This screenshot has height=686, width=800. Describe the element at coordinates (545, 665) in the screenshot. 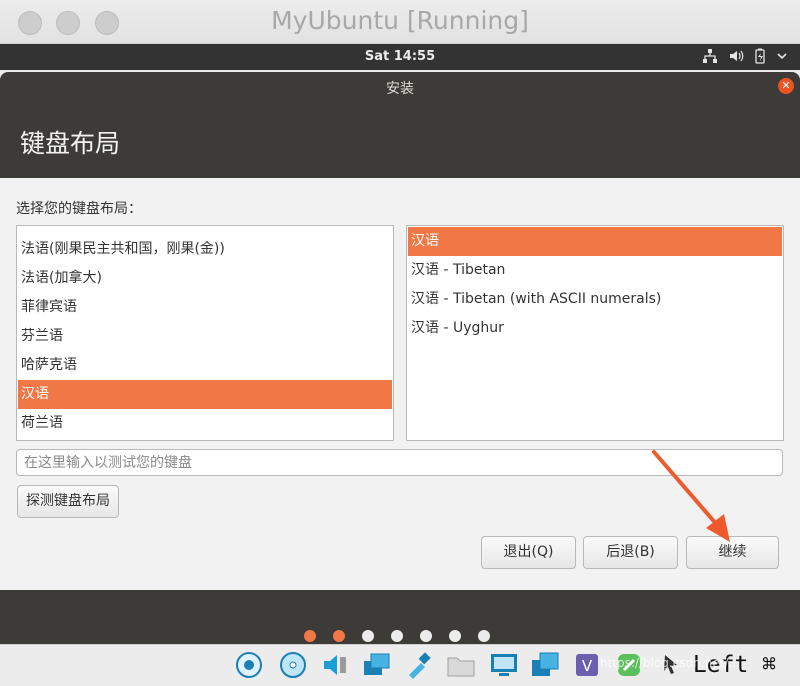

I see `recording-icon` at that location.